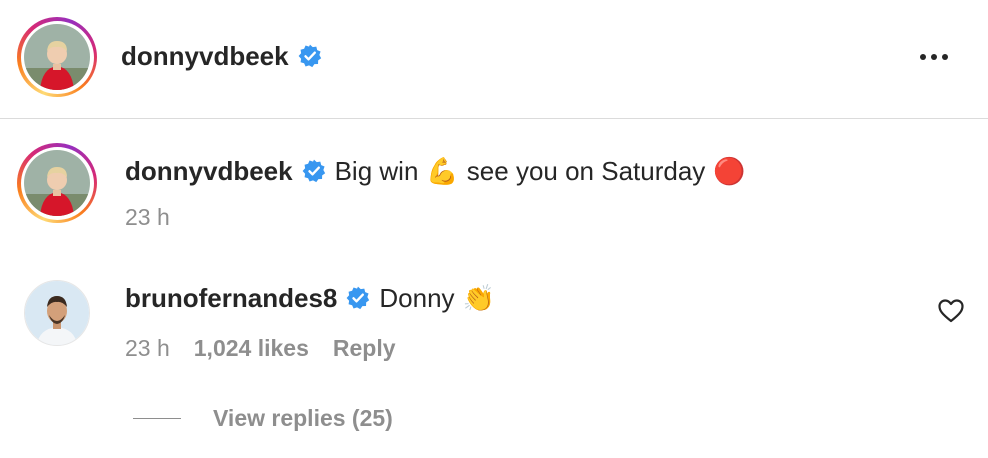 Image resolution: width=988 pixels, height=458 pixels. I want to click on caption-text-part2: see you on Saturday, so click(586, 170).